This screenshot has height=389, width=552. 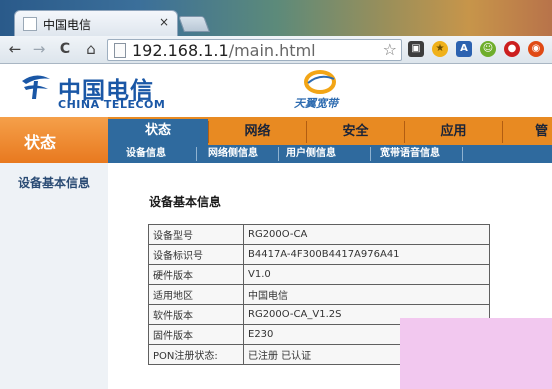 I want to click on table-row: 设备标识号 B4417A-4F300B4417A976A41, so click(x=319, y=254).